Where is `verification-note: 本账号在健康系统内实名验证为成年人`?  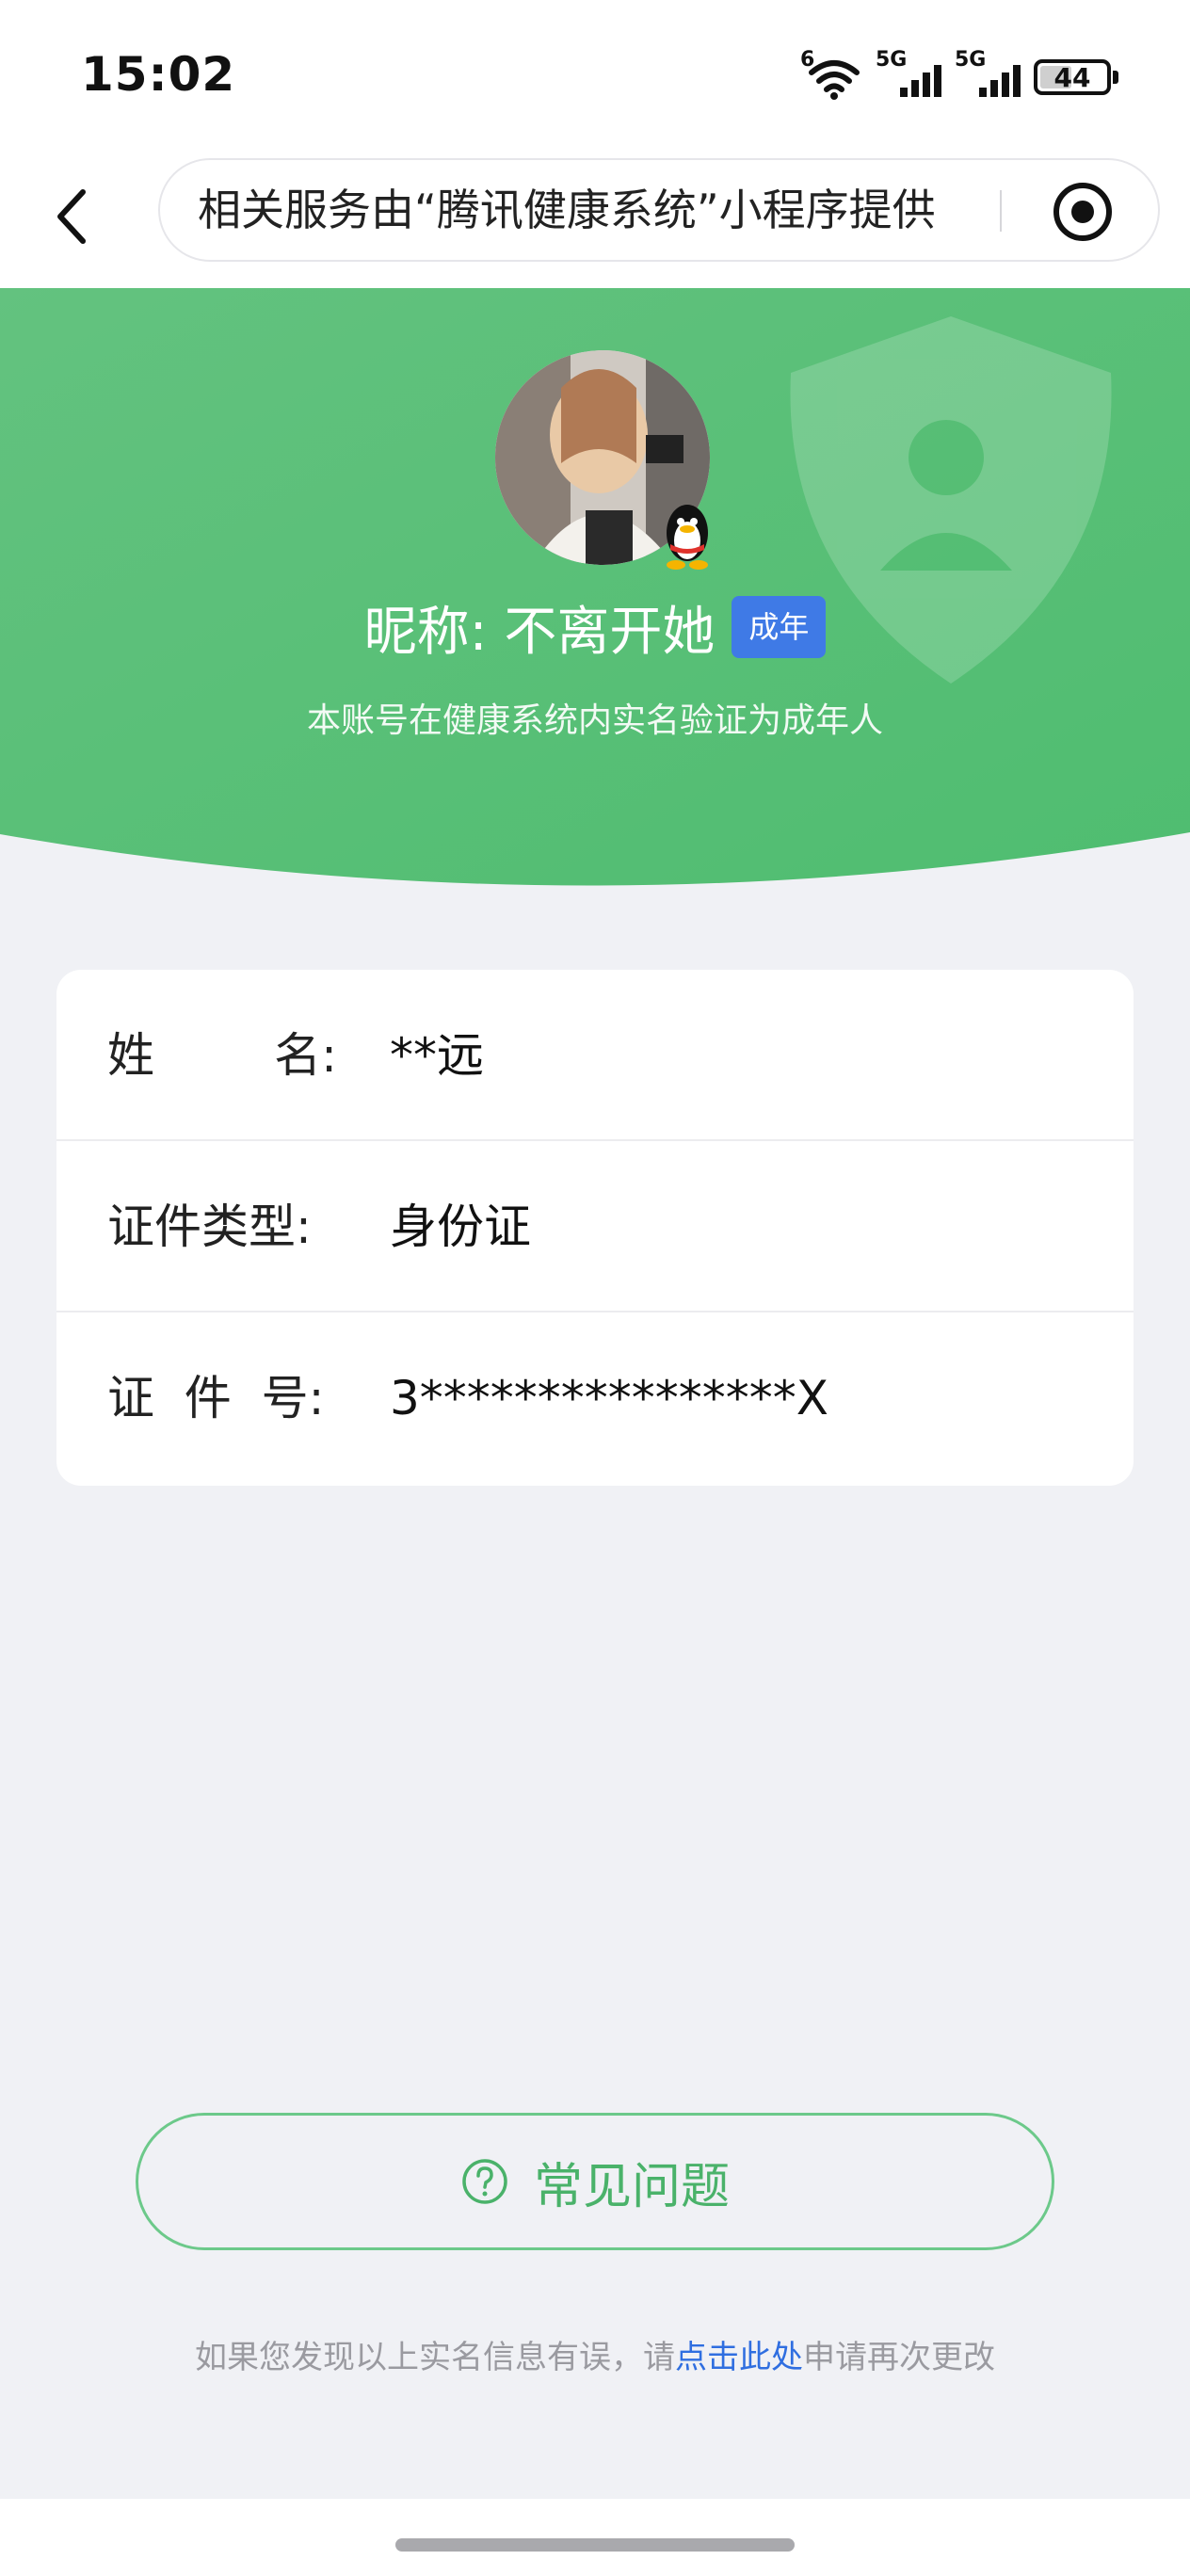 verification-note: 本账号在健康系统内实名验证为成年人 is located at coordinates (594, 720).